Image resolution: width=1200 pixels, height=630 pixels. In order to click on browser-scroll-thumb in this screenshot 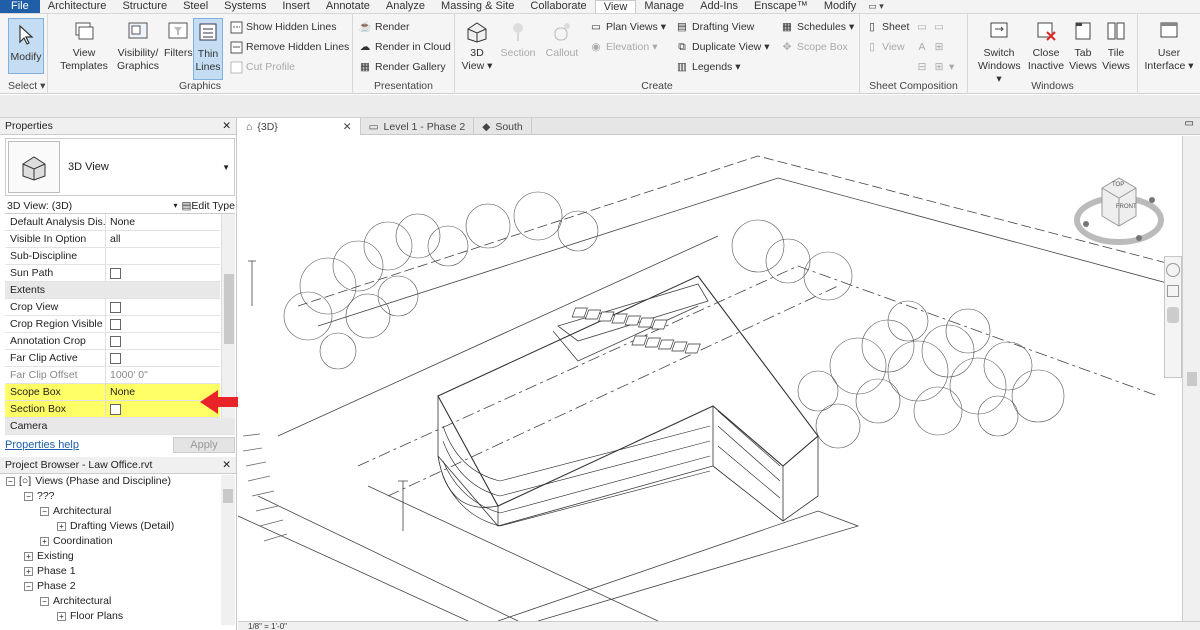, I will do `click(228, 496)`.